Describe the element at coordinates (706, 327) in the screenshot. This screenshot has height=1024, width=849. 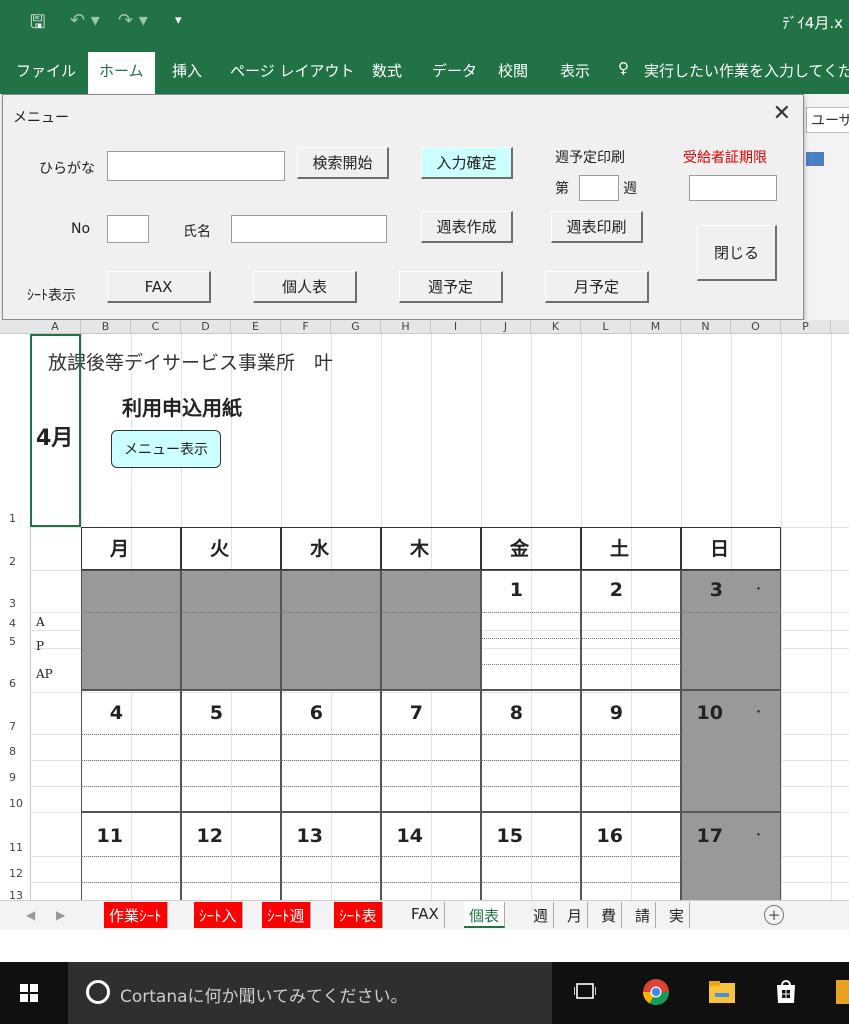
I see `column-n: N` at that location.